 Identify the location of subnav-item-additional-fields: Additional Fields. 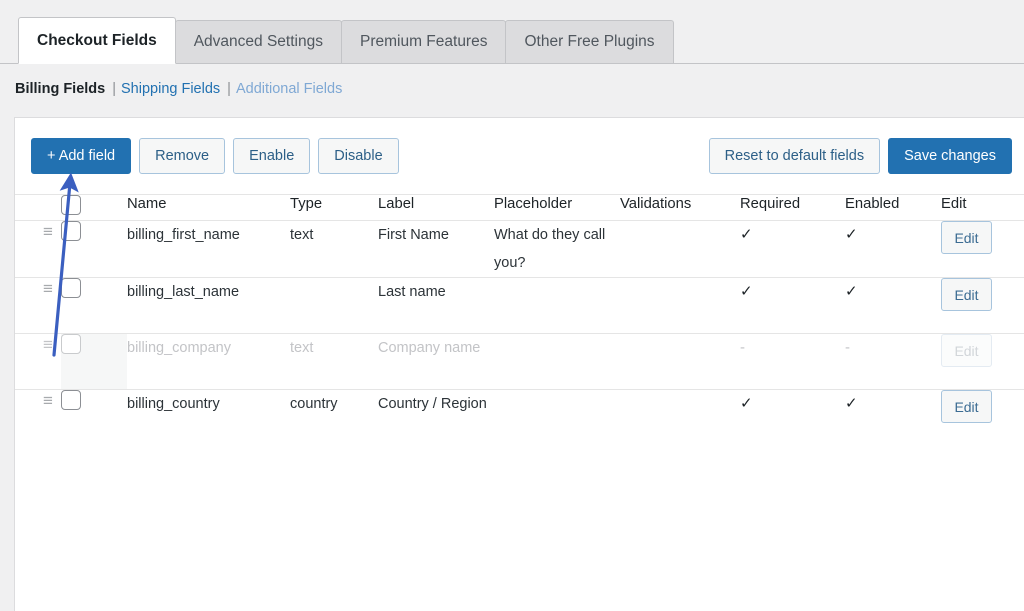
(289, 89).